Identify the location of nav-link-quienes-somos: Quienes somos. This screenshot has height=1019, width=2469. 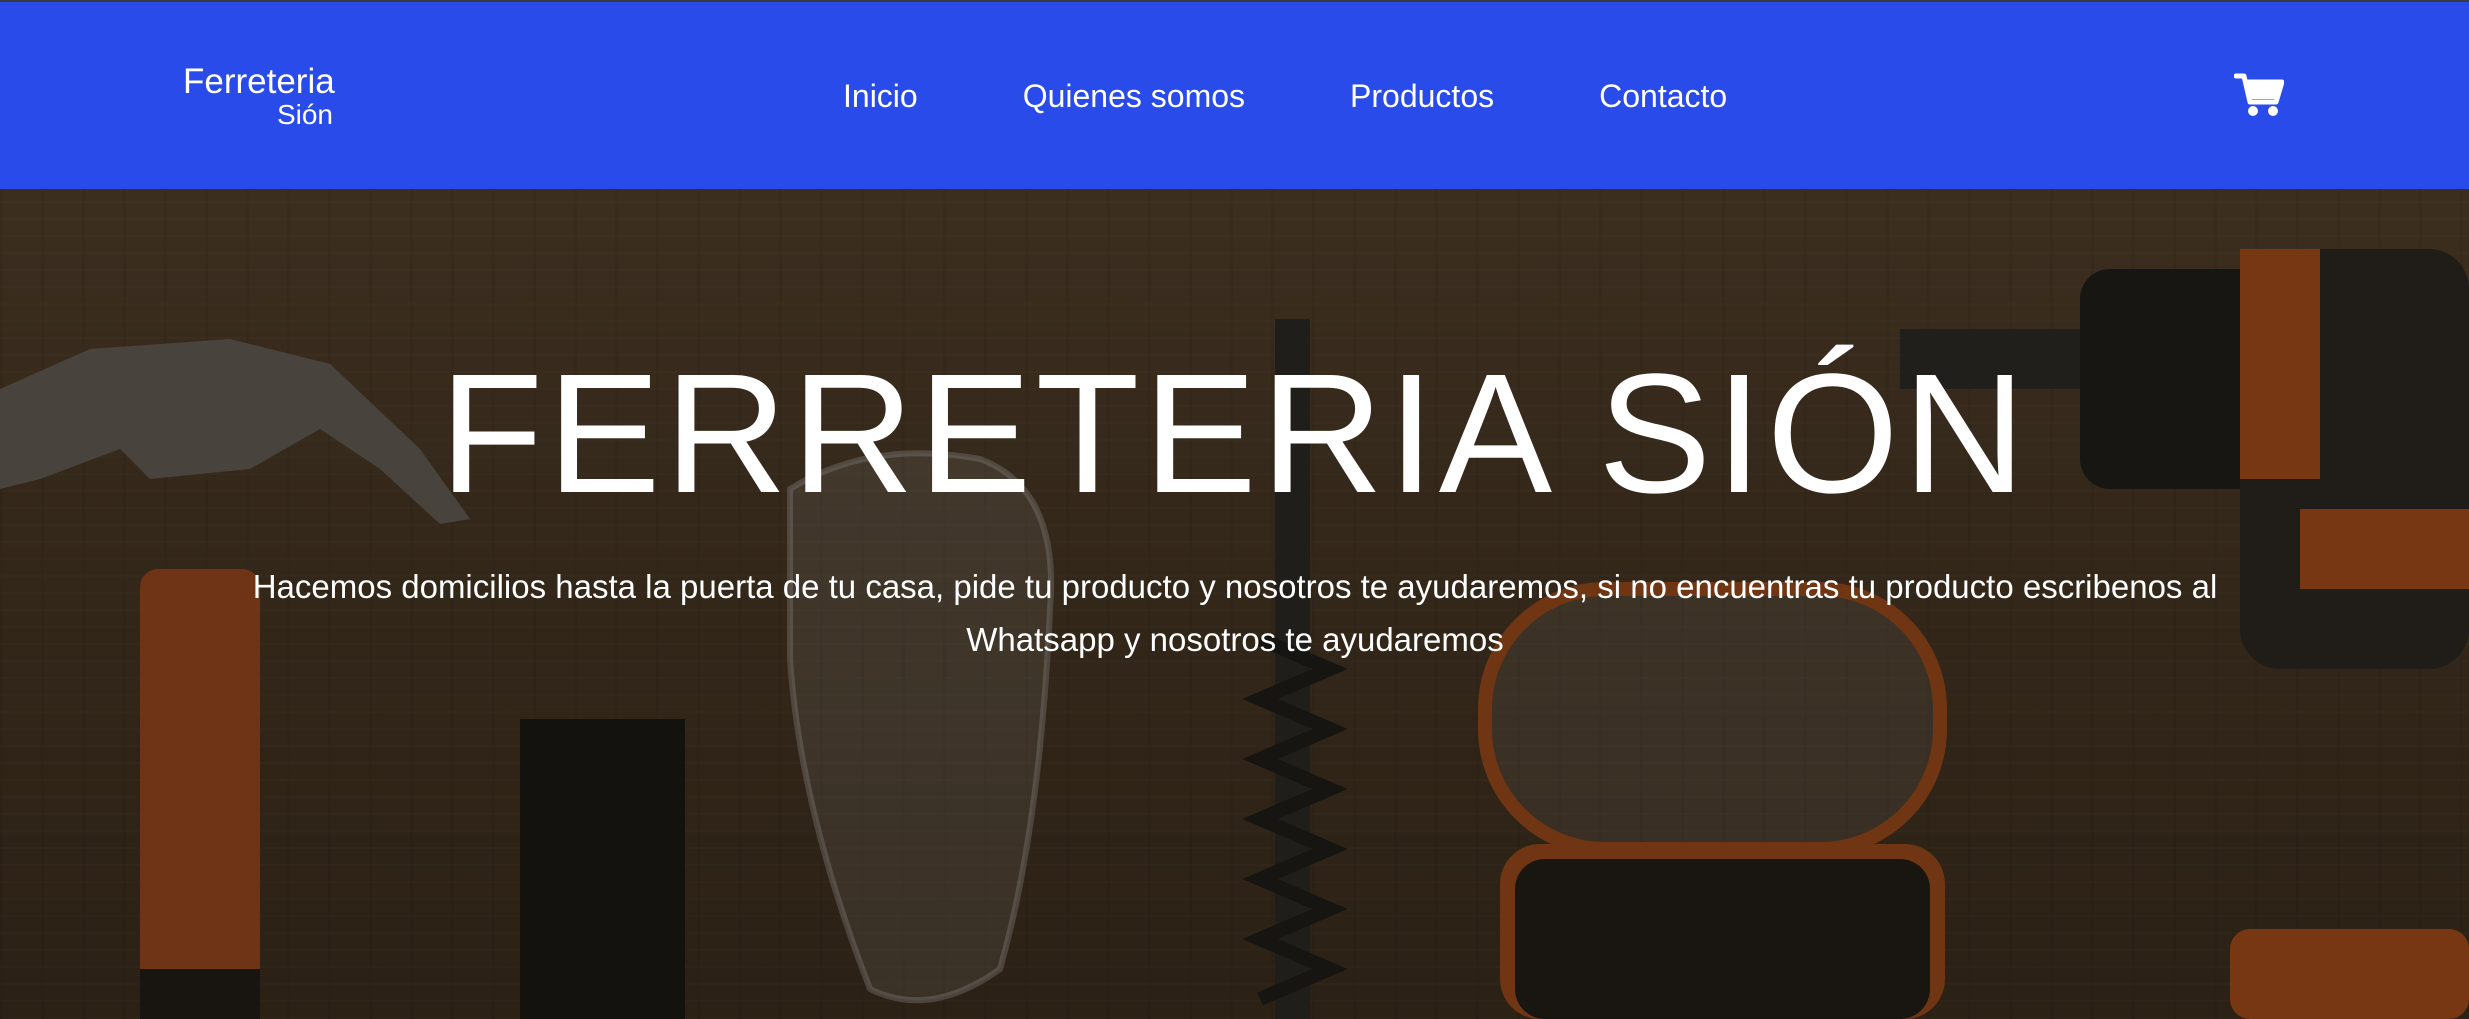
(1134, 96).